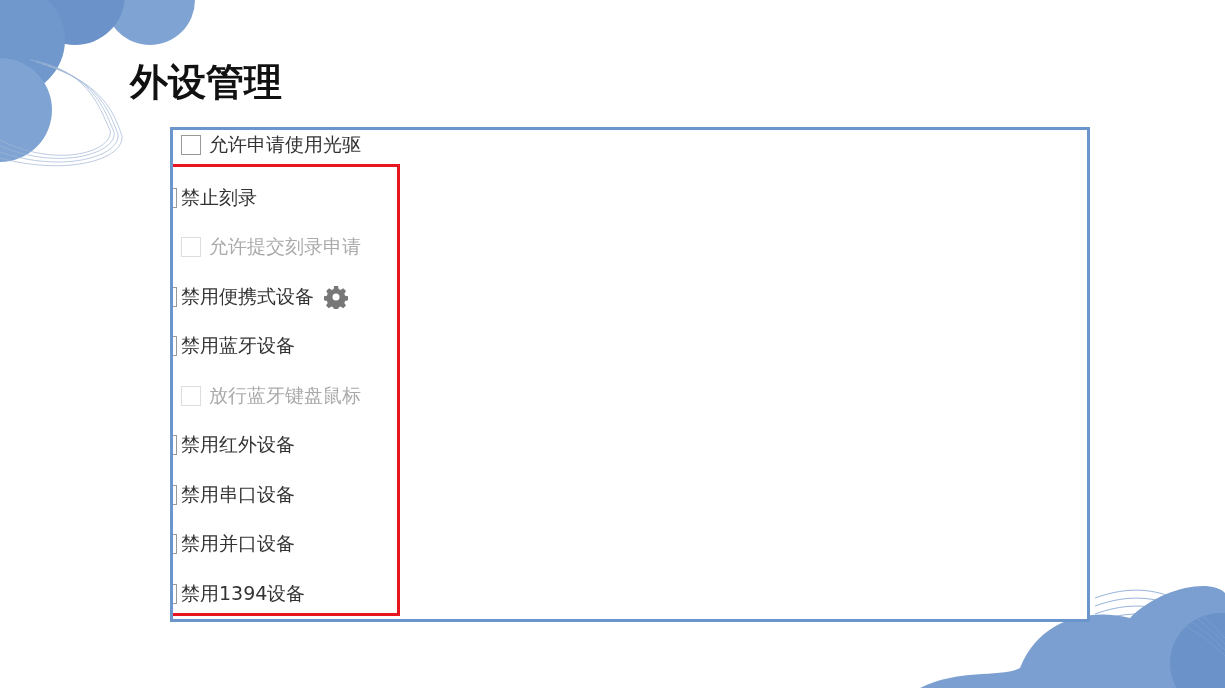 The image size is (1225, 688). I want to click on checkbox-label: 禁用便携式设备, so click(247, 296).